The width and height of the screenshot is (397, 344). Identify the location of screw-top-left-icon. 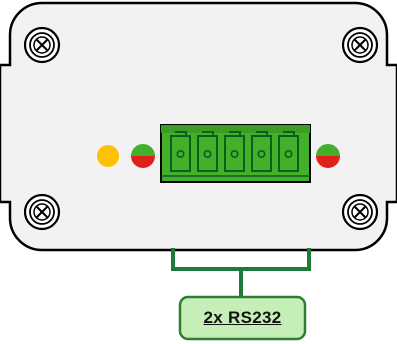
(42, 45).